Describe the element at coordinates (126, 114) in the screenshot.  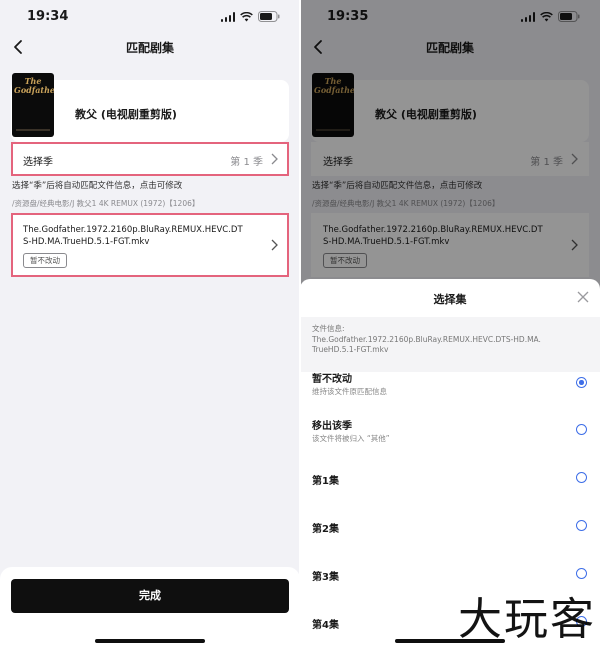
I see `show-title: 教父 (电视剧重剪版)` at that location.